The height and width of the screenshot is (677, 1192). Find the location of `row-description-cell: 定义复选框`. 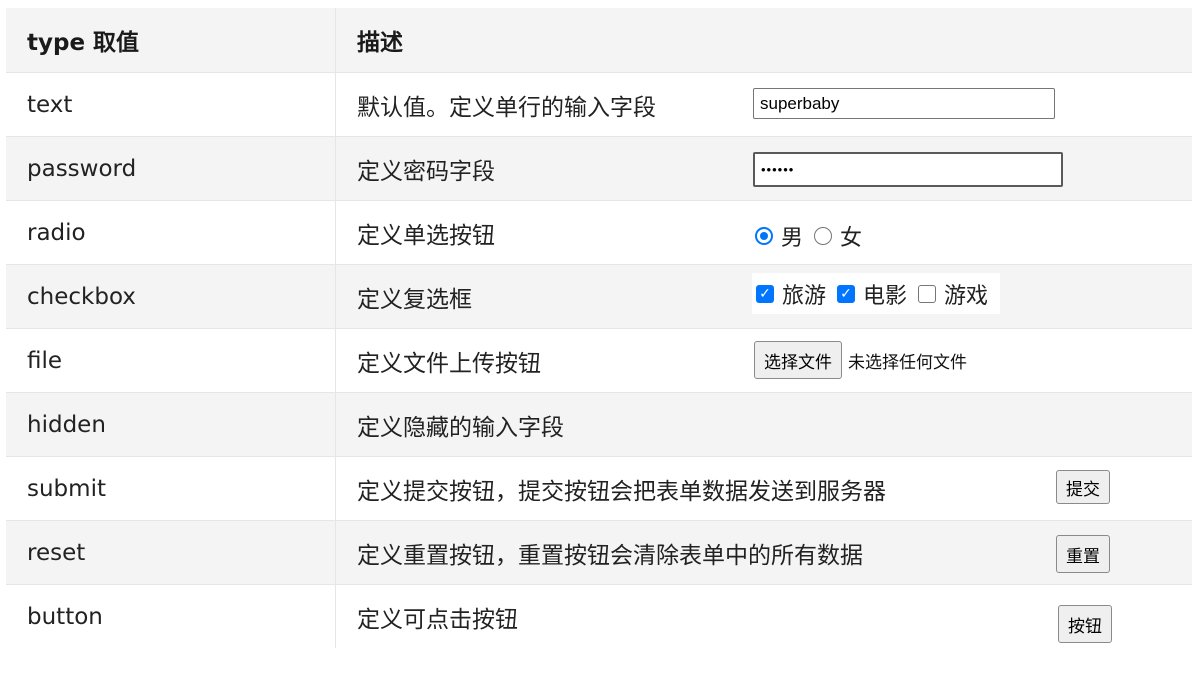

row-description-cell: 定义复选框 is located at coordinates (414, 299).